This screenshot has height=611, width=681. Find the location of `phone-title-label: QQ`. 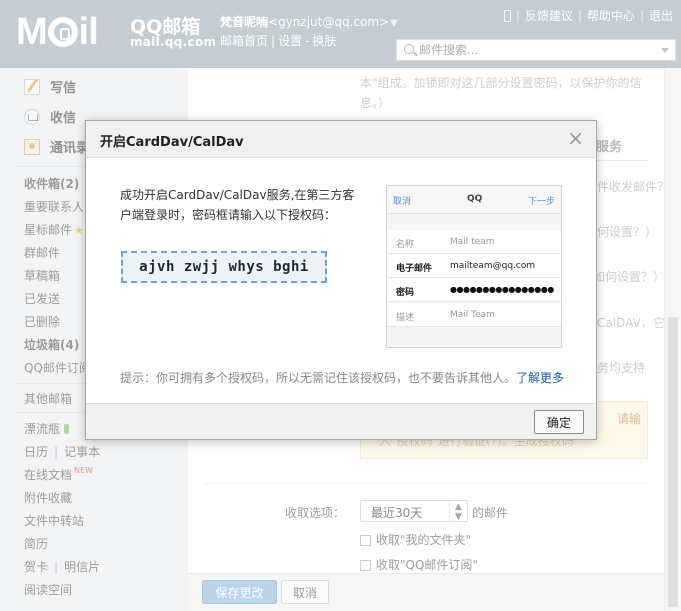

phone-title-label: QQ is located at coordinates (475, 199).